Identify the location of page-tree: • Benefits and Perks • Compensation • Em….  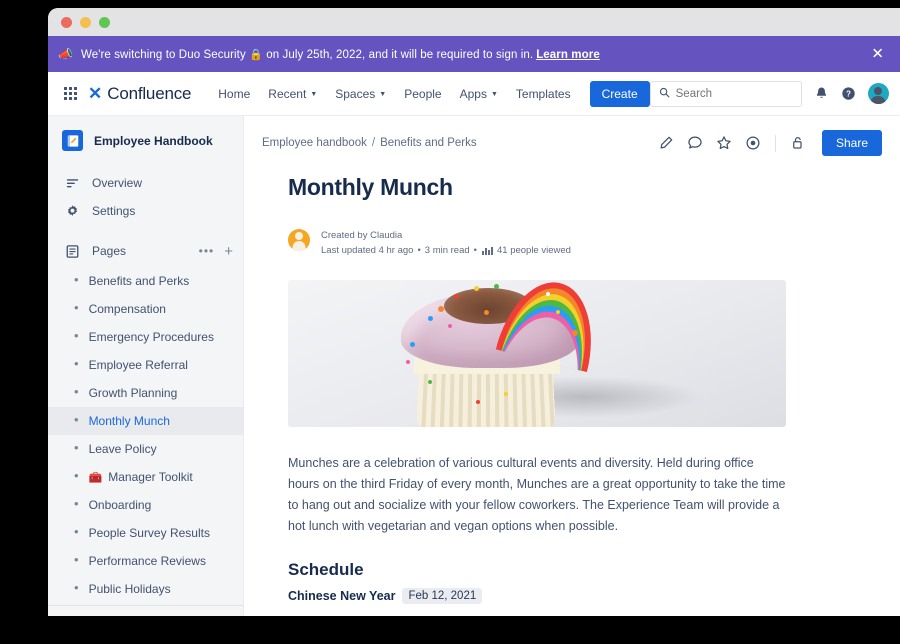
(145, 440).